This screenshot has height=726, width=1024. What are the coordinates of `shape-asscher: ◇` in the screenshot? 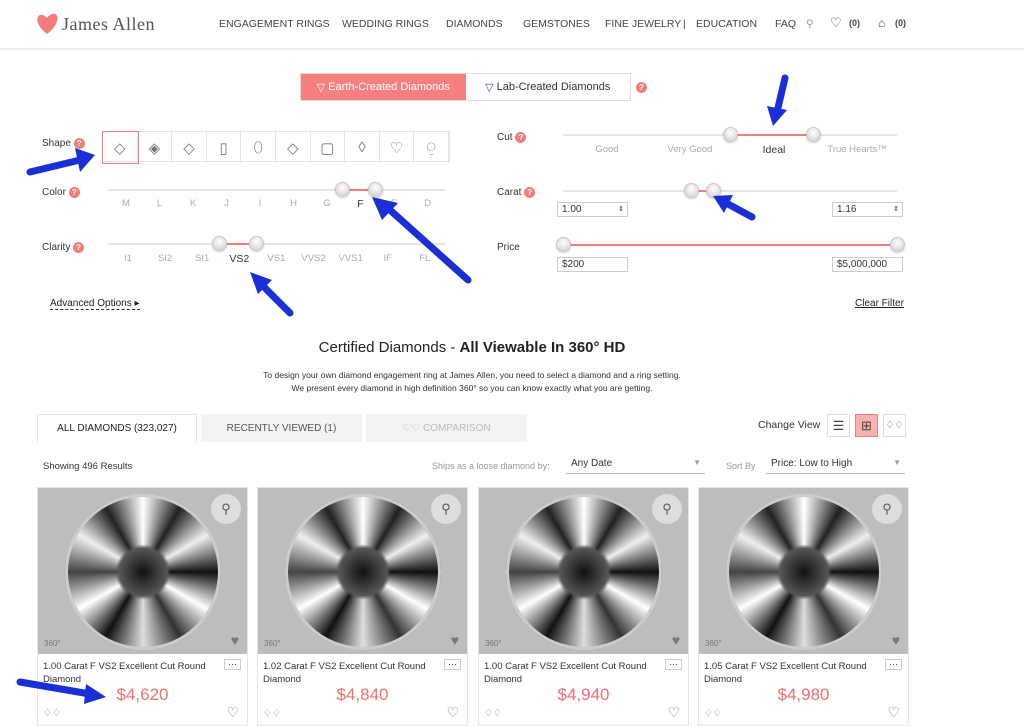 It's located at (293, 147).